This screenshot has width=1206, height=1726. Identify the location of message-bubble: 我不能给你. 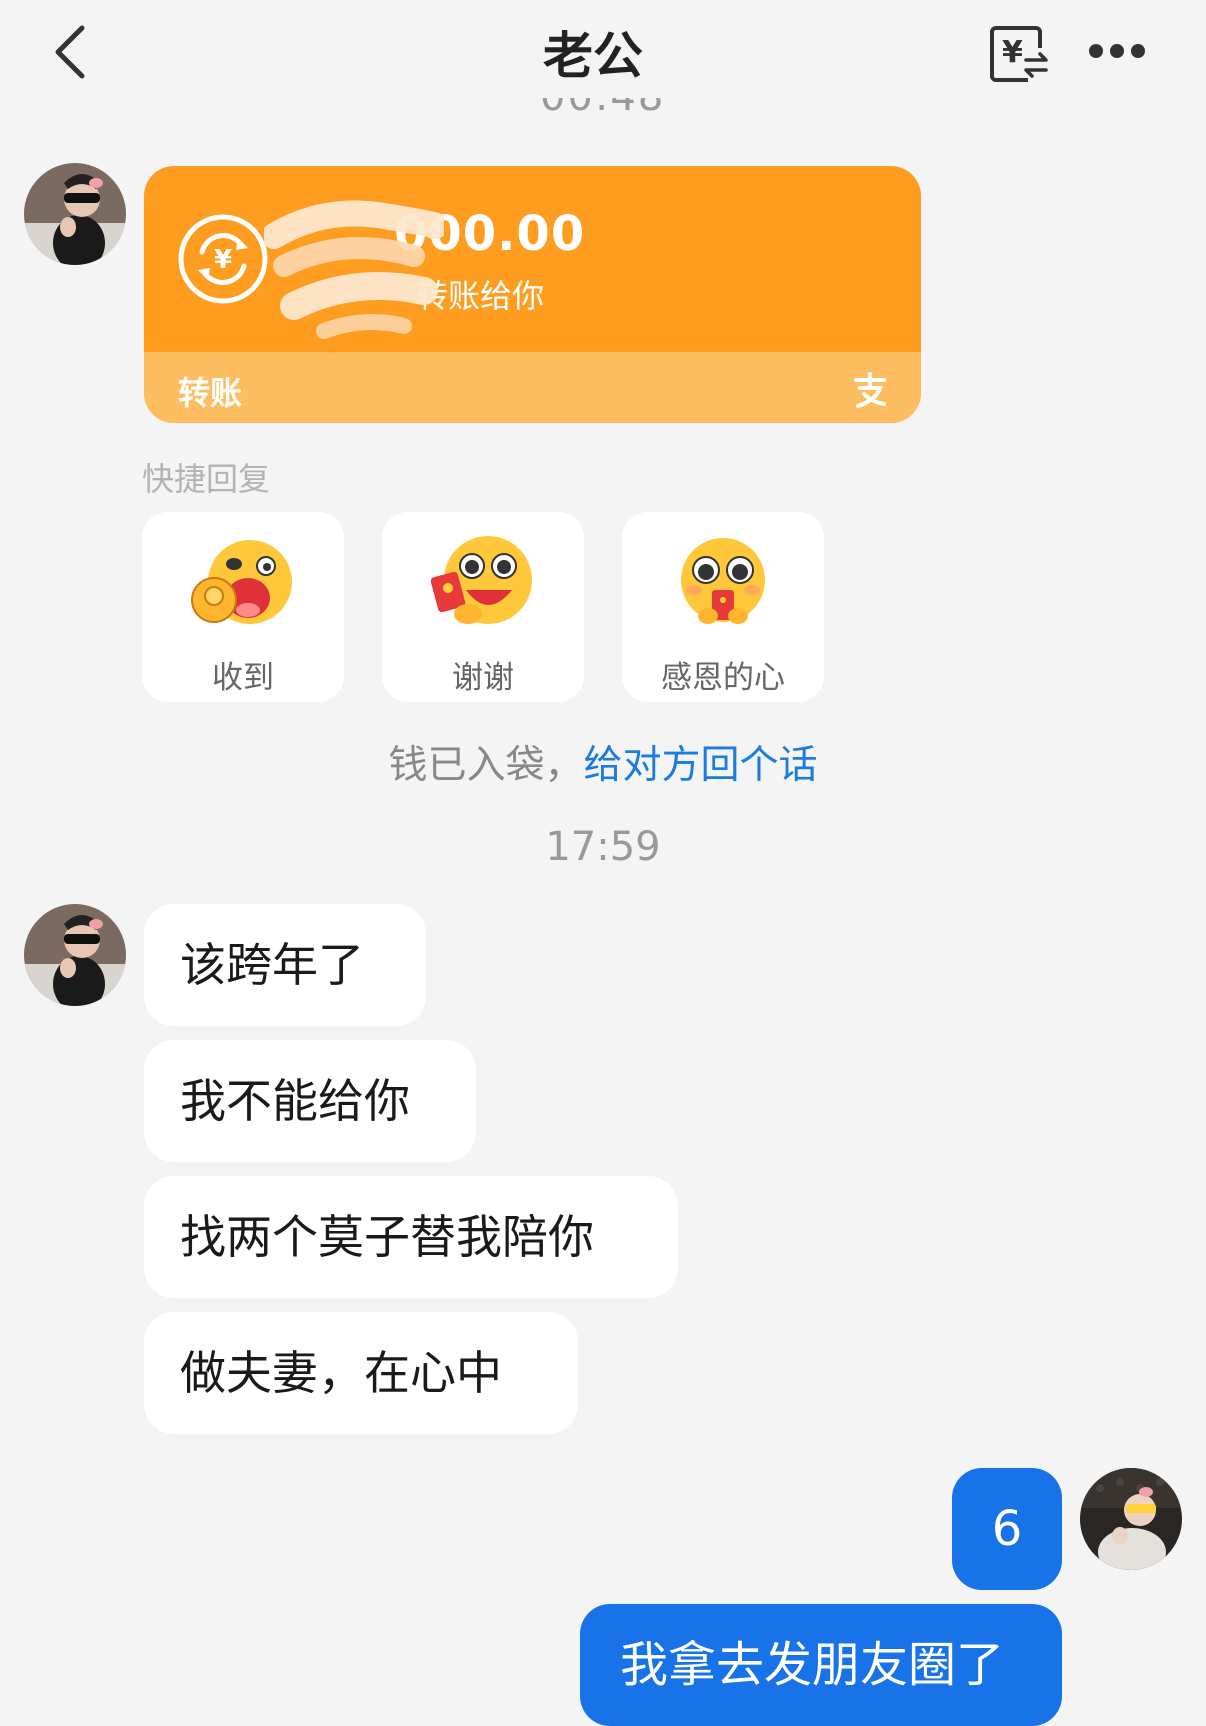
(310, 1101).